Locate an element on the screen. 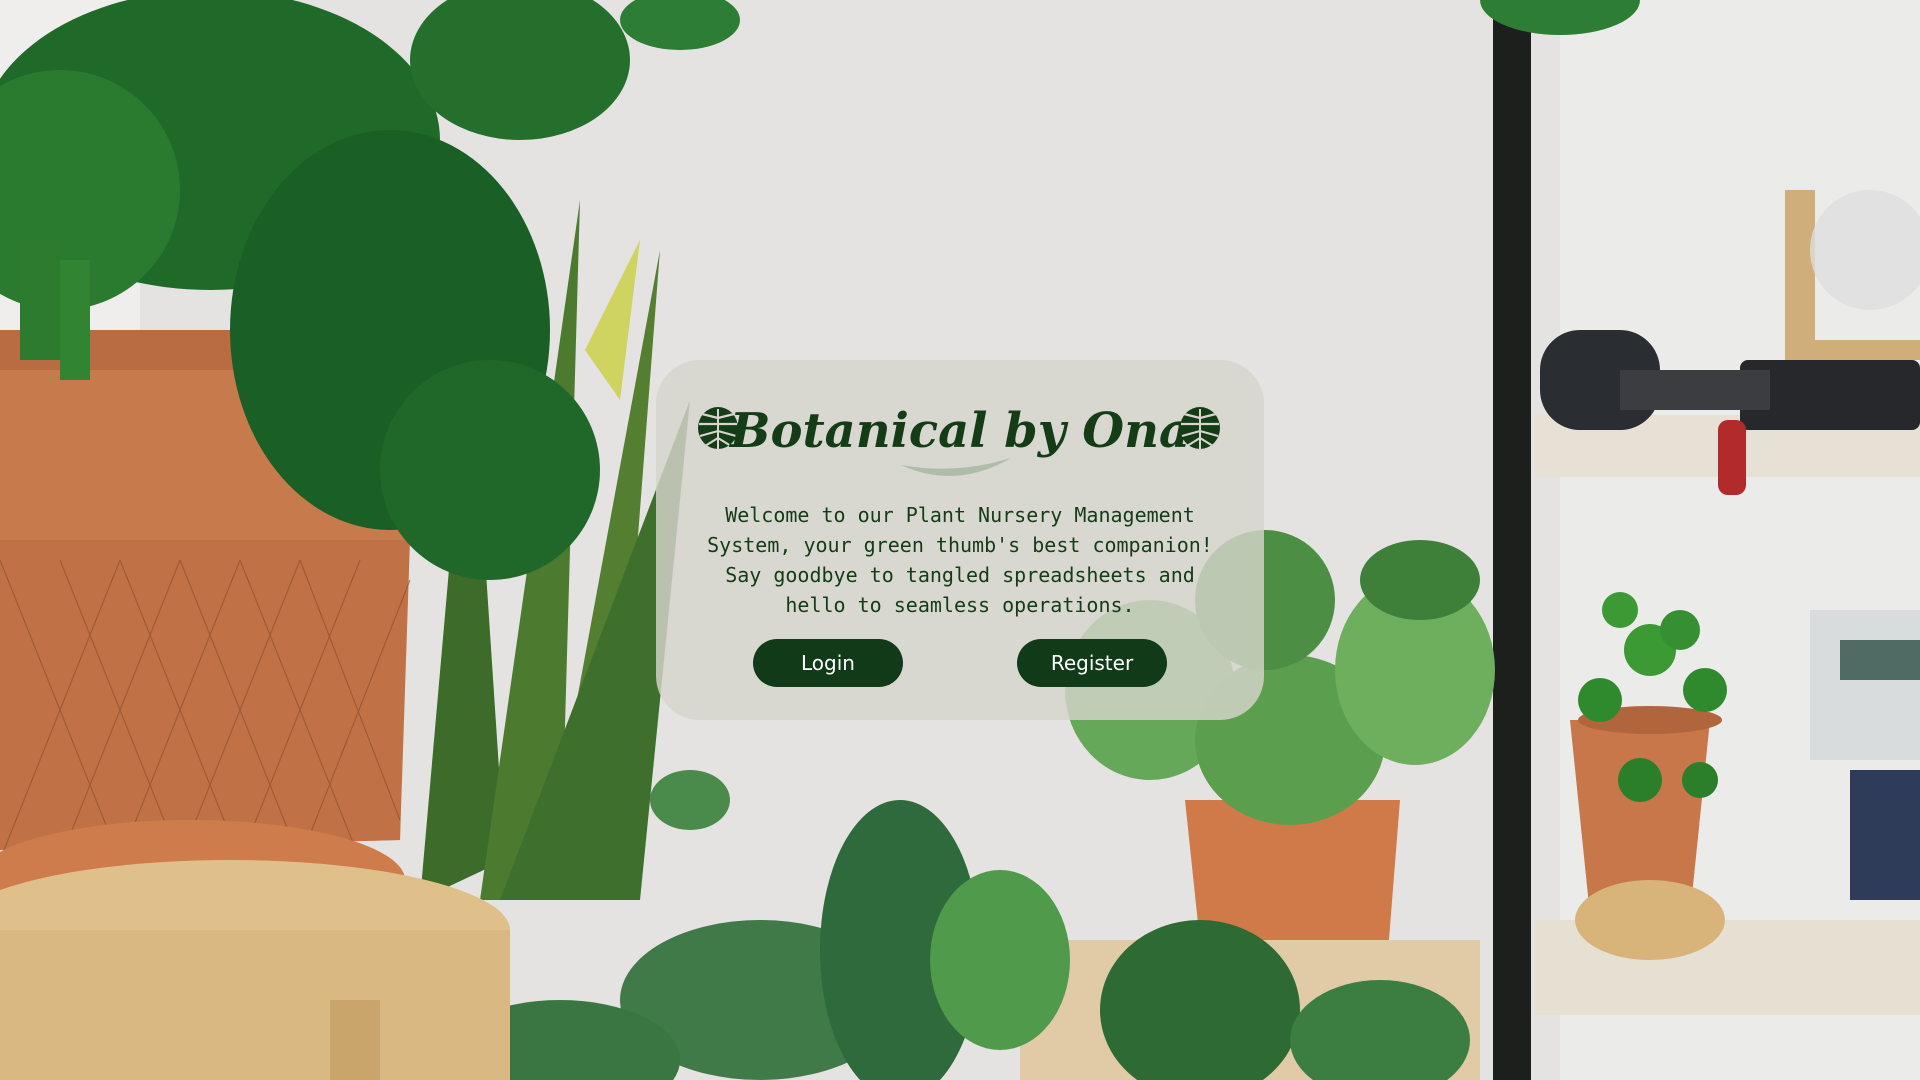 Image resolution: width=1920 pixels, height=1080 pixels. login-button: Login is located at coordinates (828, 663).